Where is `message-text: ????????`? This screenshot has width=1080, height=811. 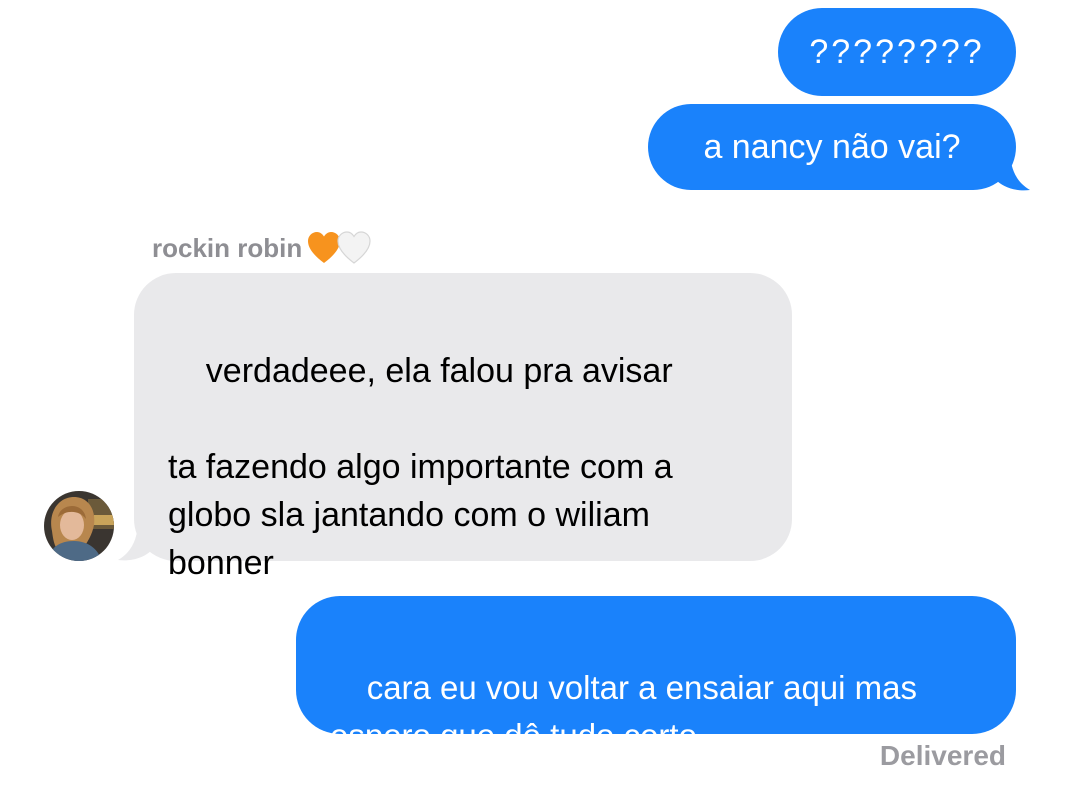 message-text: ???????? is located at coordinates (897, 52).